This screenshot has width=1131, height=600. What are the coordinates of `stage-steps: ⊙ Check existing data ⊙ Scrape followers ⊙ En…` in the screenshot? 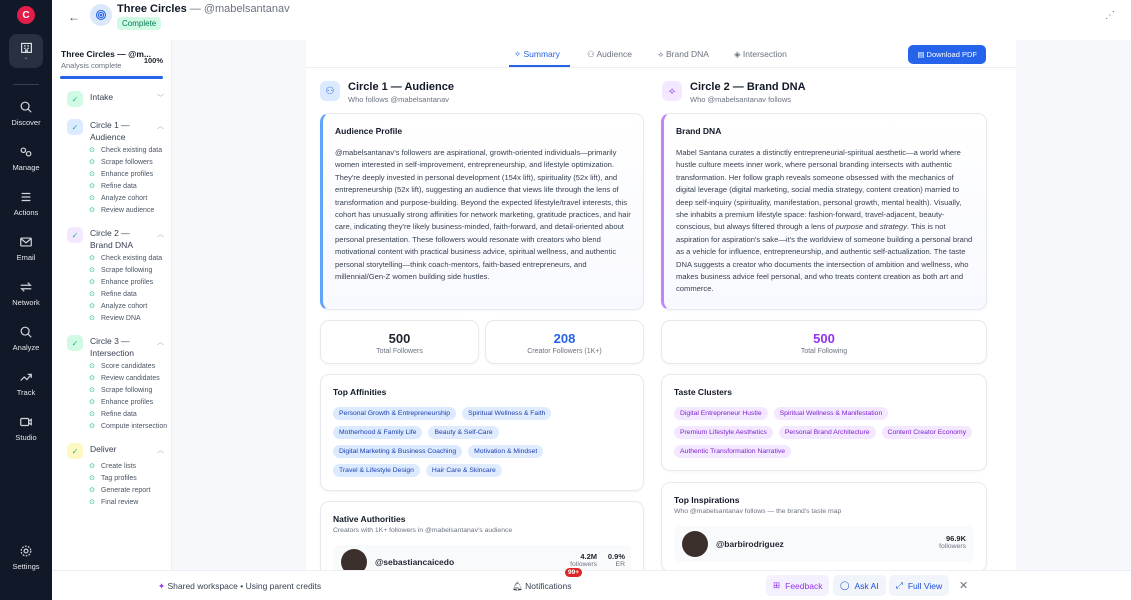 It's located at (130, 180).